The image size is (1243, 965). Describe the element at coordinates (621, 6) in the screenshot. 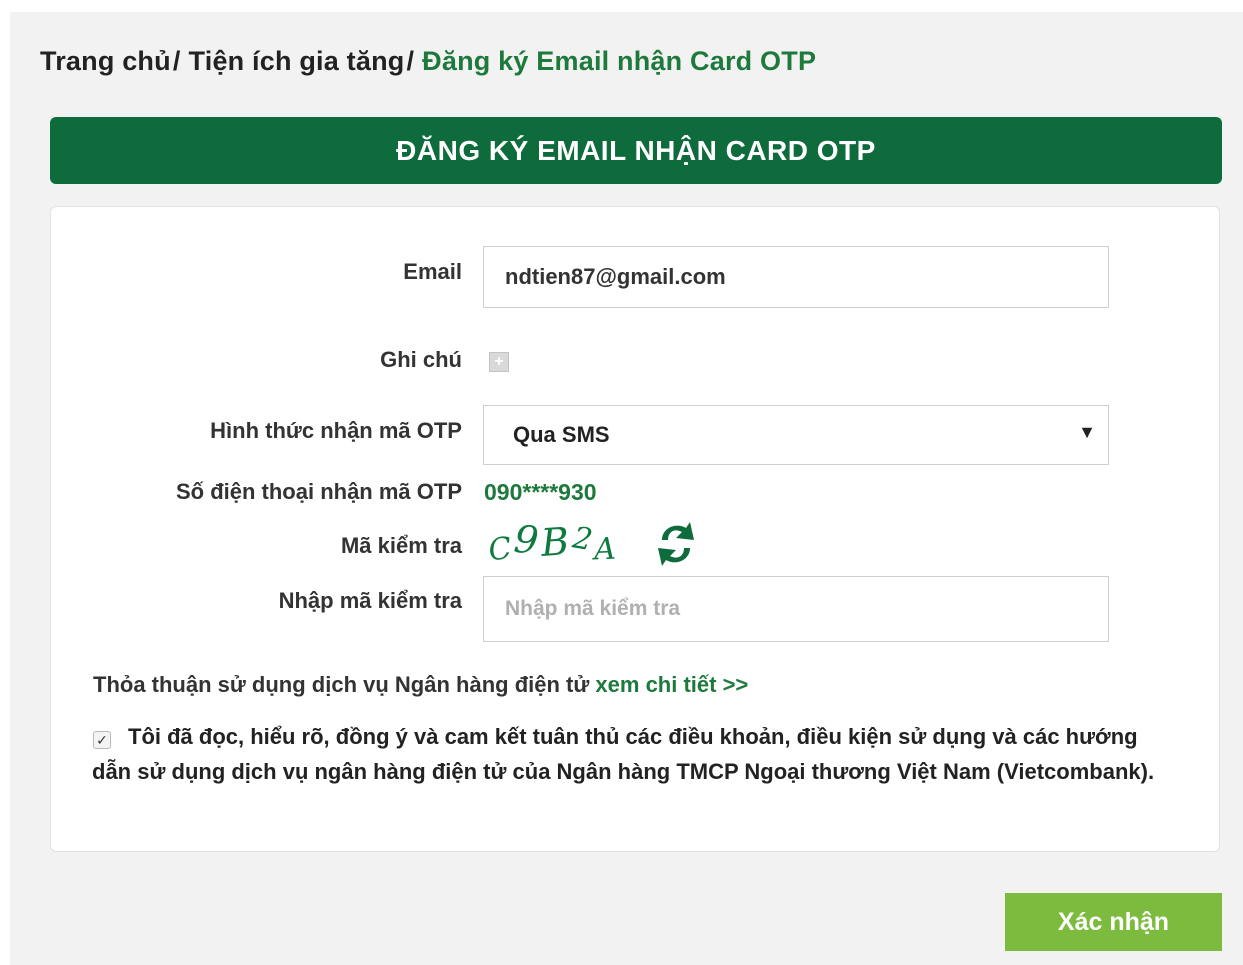

I see `page-edge-top` at that location.